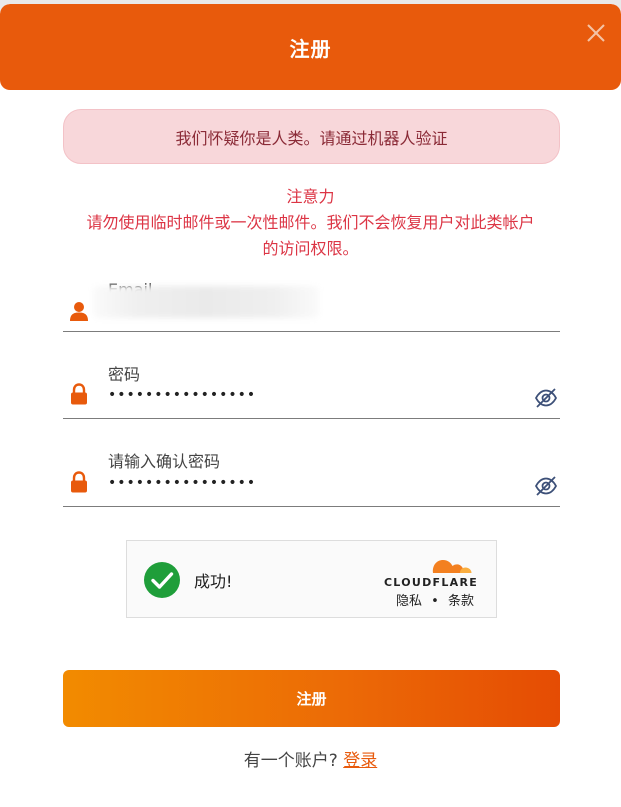 The width and height of the screenshot is (621, 807). I want to click on login-prompt: 有一个账户? 登录, so click(310, 758).